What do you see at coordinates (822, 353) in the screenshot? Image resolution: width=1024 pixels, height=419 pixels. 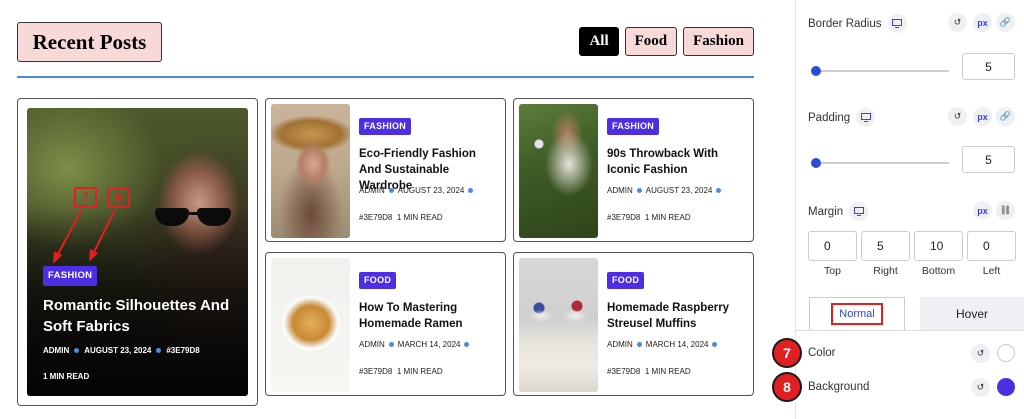 I see `color-label: Color` at bounding box center [822, 353].